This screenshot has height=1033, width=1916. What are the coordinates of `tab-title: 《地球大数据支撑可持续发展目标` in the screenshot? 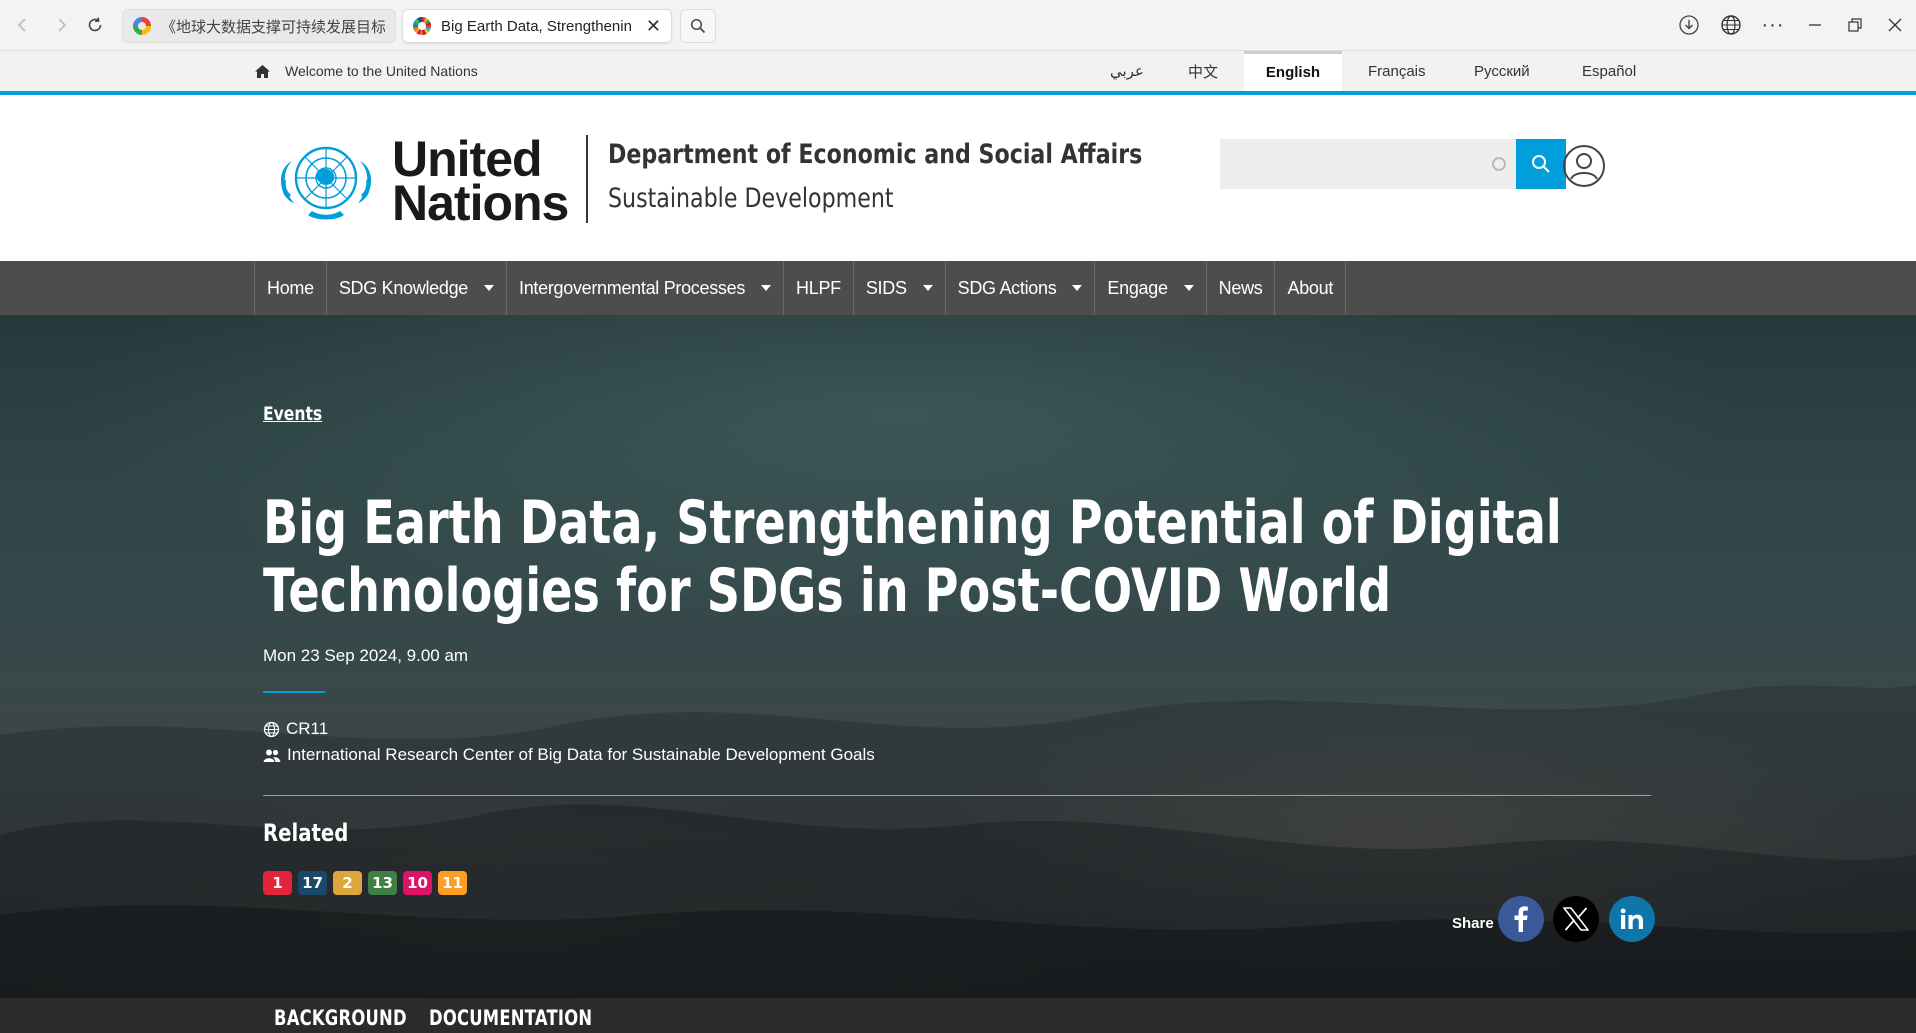 It's located at (273, 27).